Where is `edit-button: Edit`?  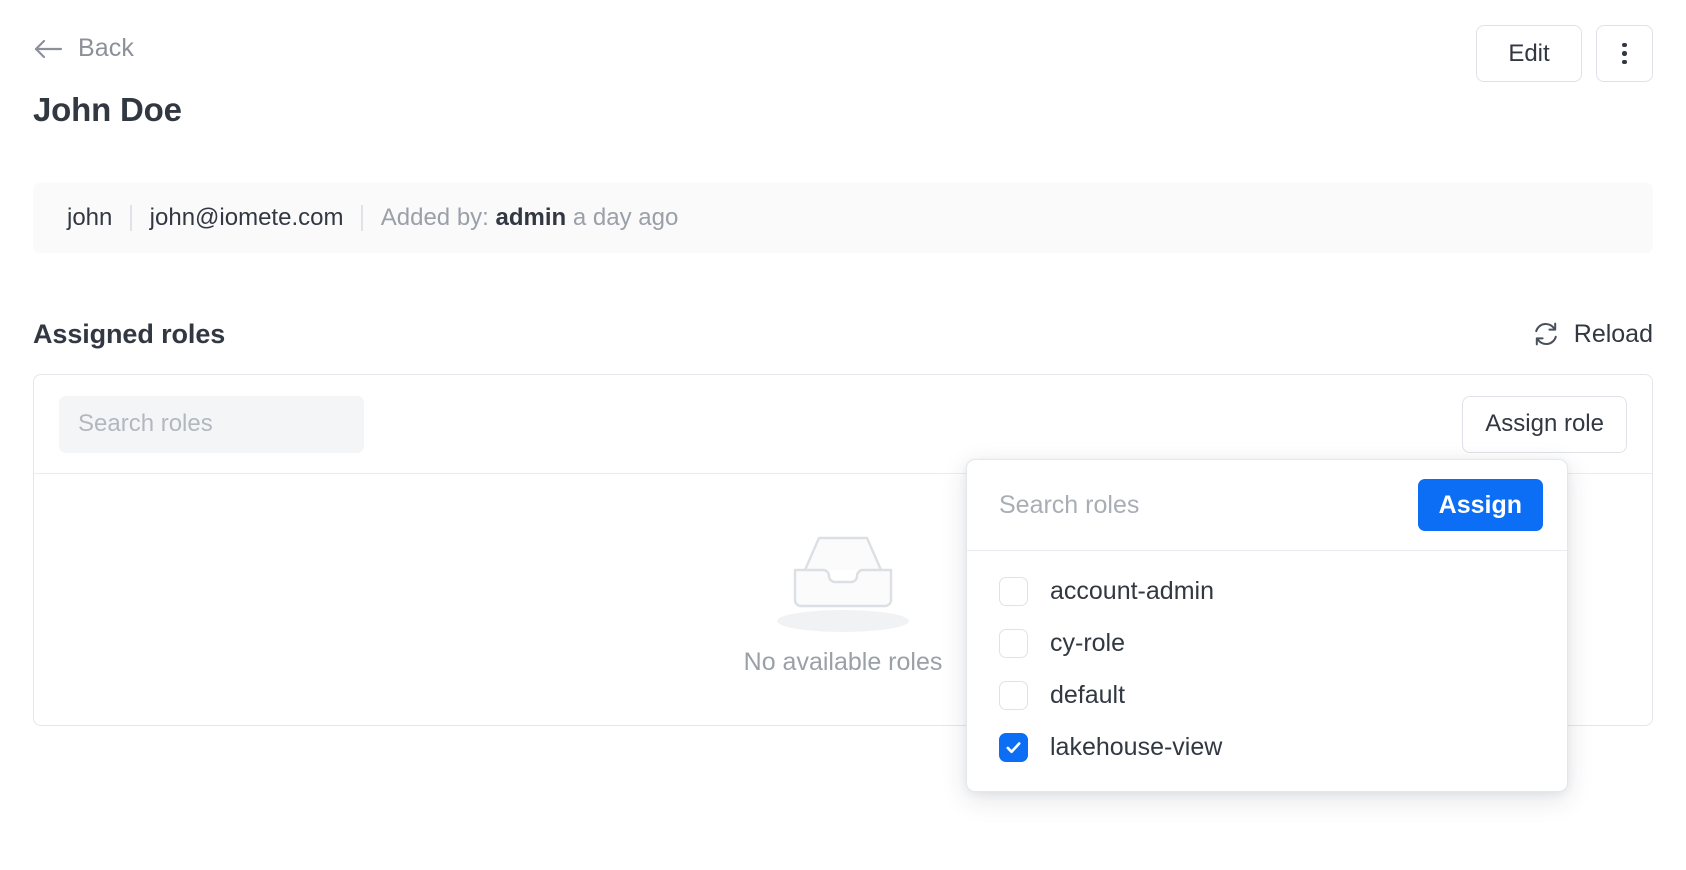 edit-button: Edit is located at coordinates (1529, 53).